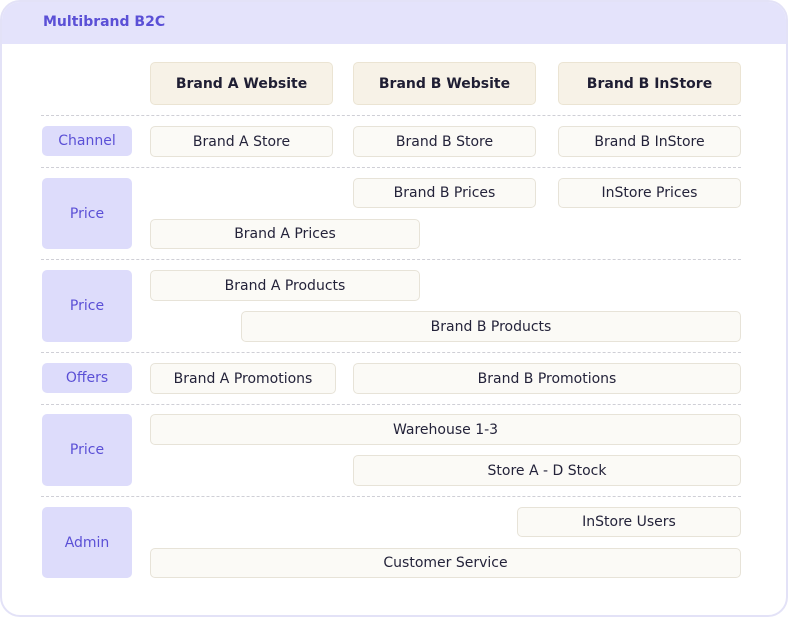 This screenshot has width=788, height=618. Describe the element at coordinates (445, 563) in the screenshot. I see `node-customer-service: Customer Service` at that location.